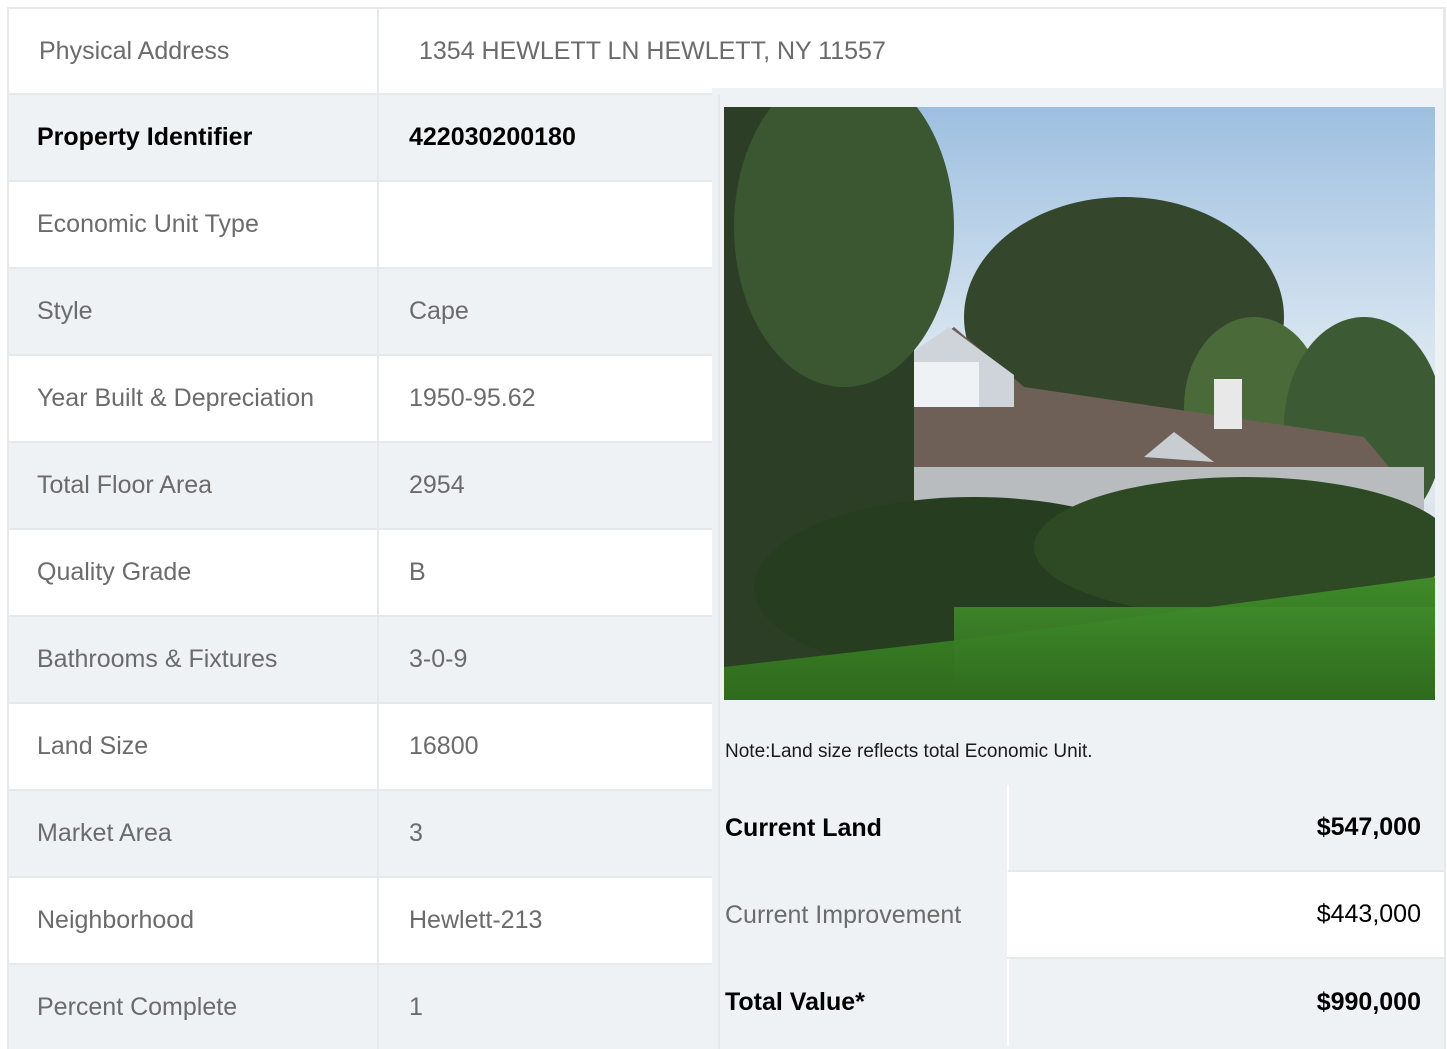 Image resolution: width=1447 pixels, height=1049 pixels. Describe the element at coordinates (1445, 528) in the screenshot. I see `frame-right-border` at that location.